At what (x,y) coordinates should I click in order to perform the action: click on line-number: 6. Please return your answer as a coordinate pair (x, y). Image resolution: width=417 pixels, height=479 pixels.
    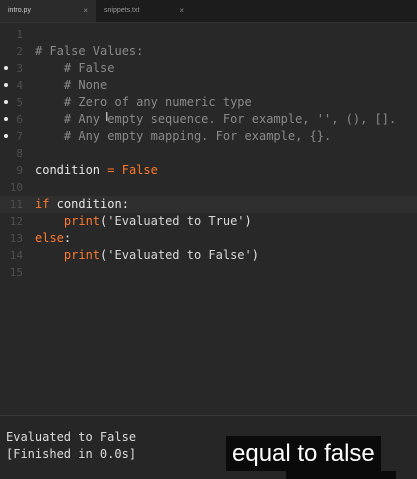
    Looking at the image, I should click on (19, 119).